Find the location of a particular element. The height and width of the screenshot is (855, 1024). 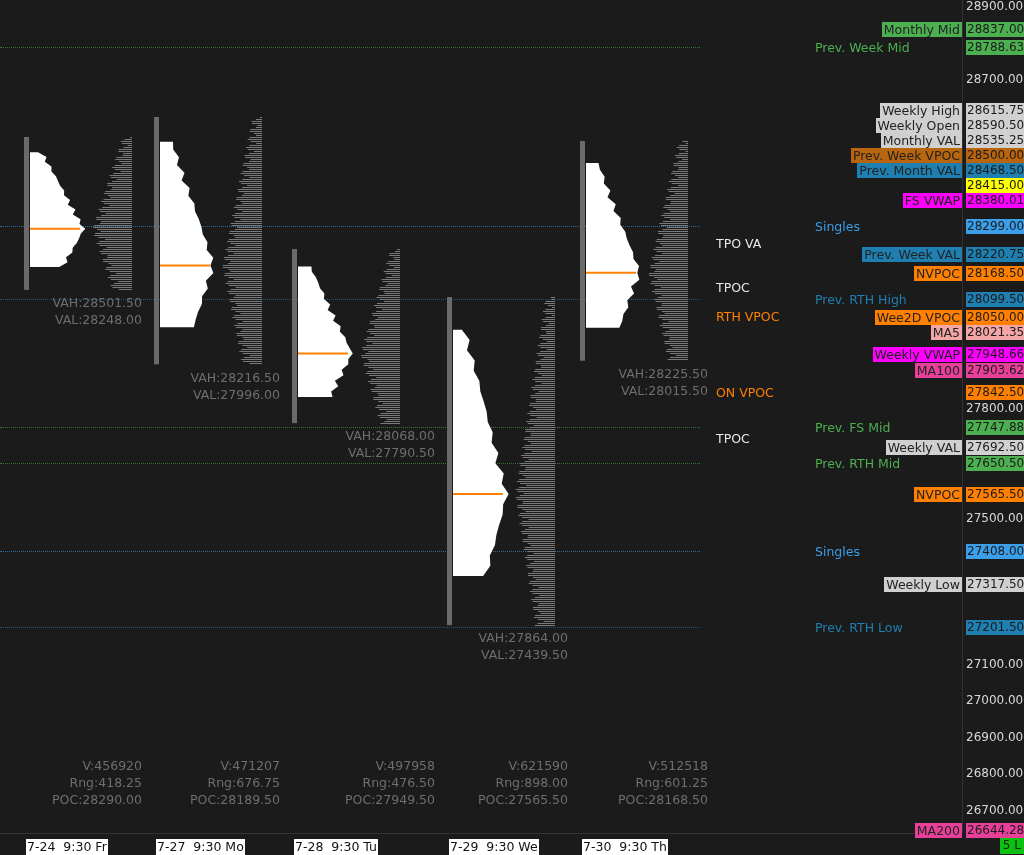

value-area-low-label: VAL:27439.50 is located at coordinates (524, 654).